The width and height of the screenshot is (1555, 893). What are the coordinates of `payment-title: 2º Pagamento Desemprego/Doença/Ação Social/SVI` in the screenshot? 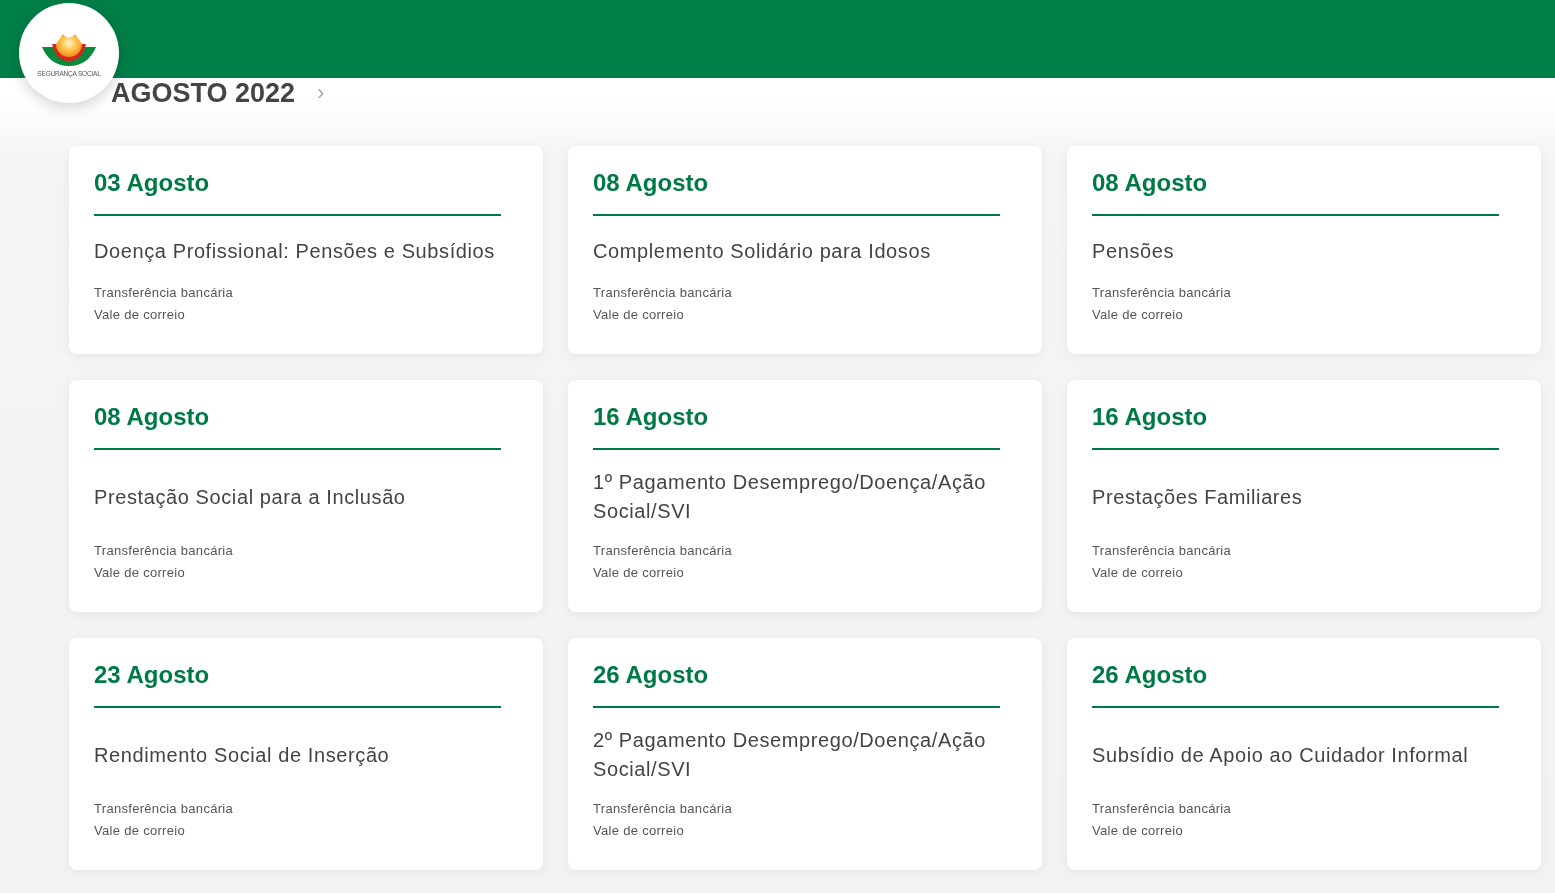 It's located at (790, 755).